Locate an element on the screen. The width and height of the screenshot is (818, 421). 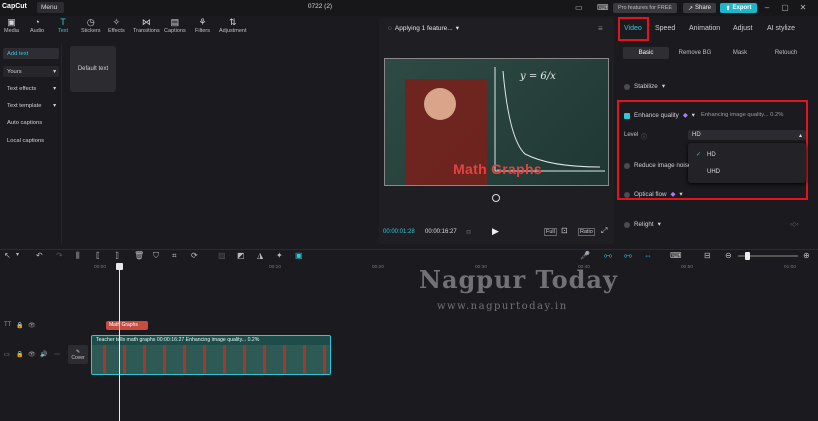
fit-icon: ⊟ is located at coordinates (707, 255).